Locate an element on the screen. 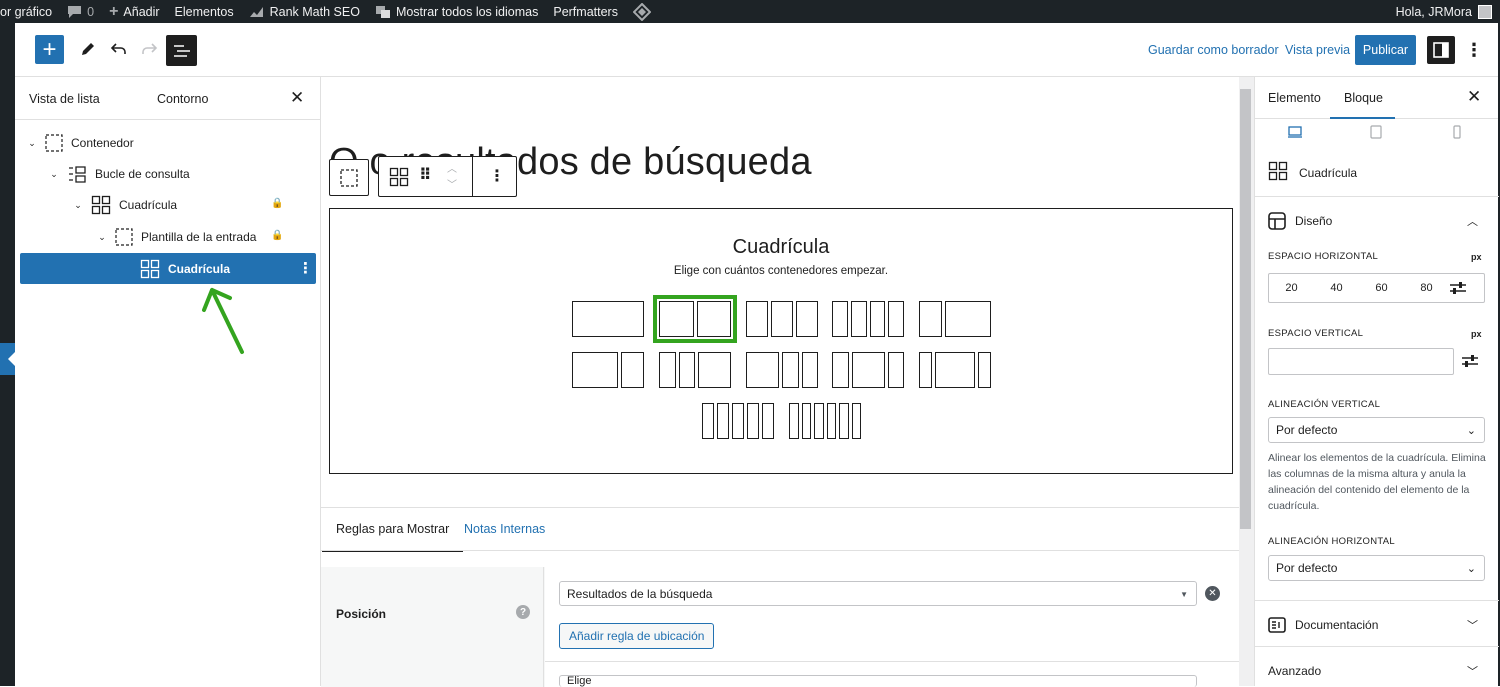  preset-60: 60 is located at coordinates (1381, 288).